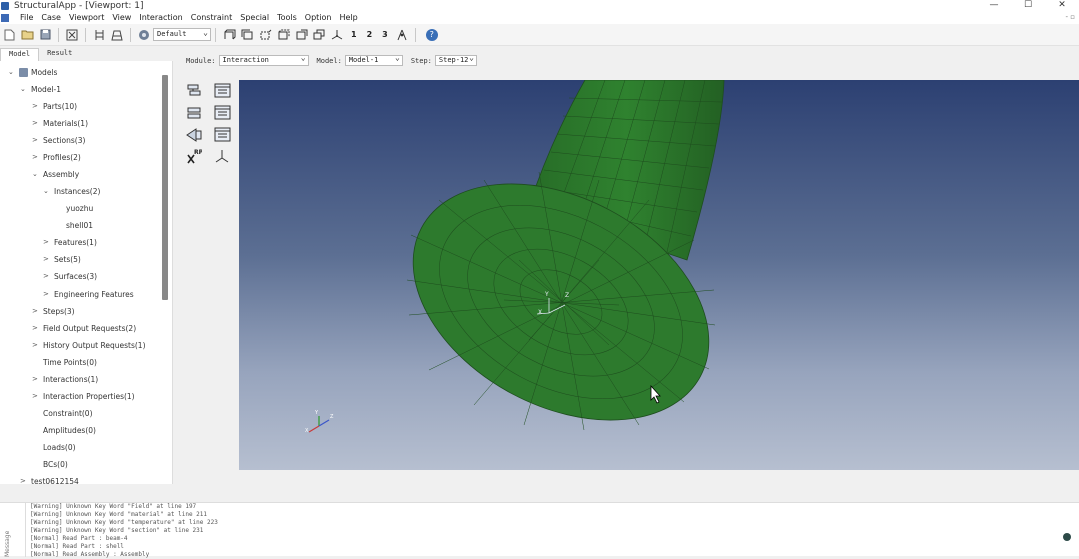 The height and width of the screenshot is (559, 1079). I want to click on tree-item-instances: ⌄ Instances(2), so click(71, 191).